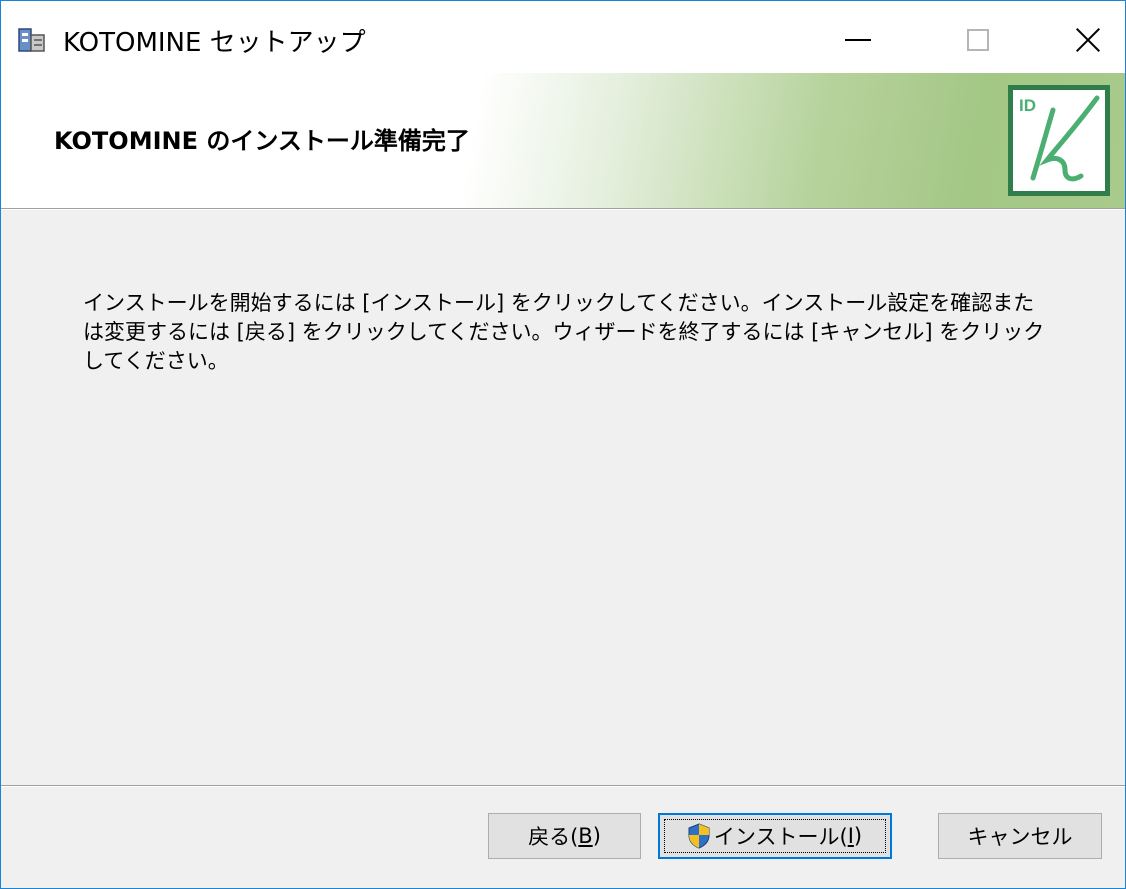 Image resolution: width=1126 pixels, height=889 pixels. Describe the element at coordinates (858, 37) in the screenshot. I see `minimize-button` at that location.